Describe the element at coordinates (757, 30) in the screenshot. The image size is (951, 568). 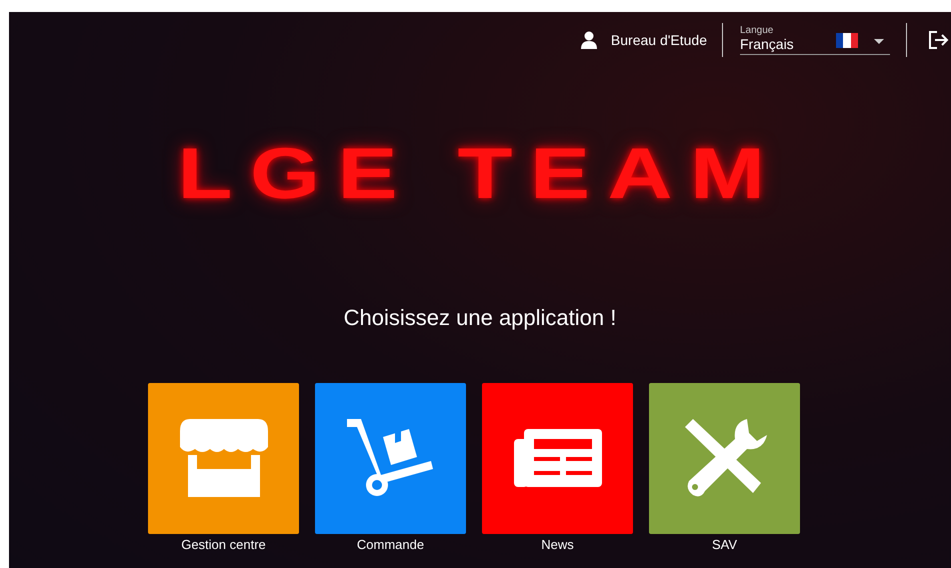
I see `language-label: Langue` at that location.